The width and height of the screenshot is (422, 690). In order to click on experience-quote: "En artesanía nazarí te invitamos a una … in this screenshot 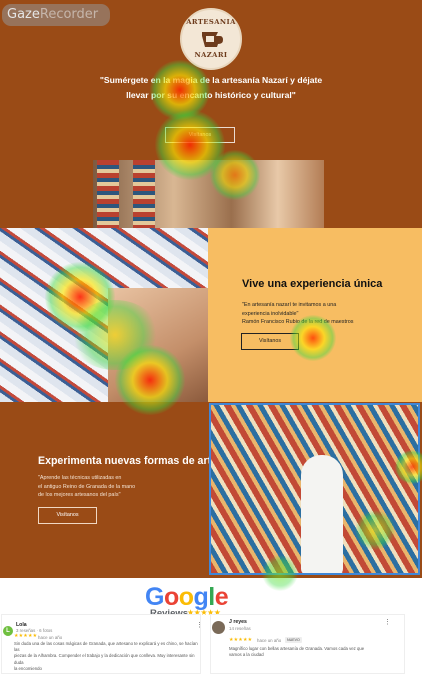, I will do `click(317, 314)`.